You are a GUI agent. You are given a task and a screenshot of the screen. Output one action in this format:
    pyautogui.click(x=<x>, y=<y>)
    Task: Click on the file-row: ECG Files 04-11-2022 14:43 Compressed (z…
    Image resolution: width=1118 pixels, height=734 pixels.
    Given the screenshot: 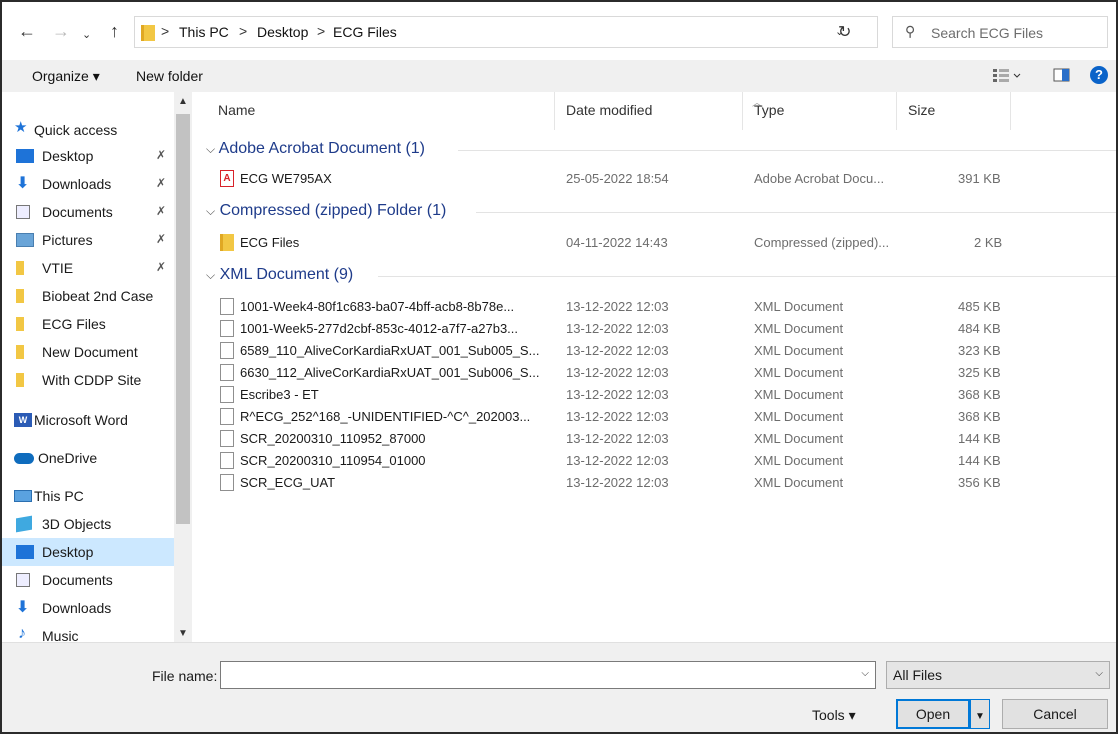 What is the action you would take?
    pyautogui.click(x=654, y=243)
    